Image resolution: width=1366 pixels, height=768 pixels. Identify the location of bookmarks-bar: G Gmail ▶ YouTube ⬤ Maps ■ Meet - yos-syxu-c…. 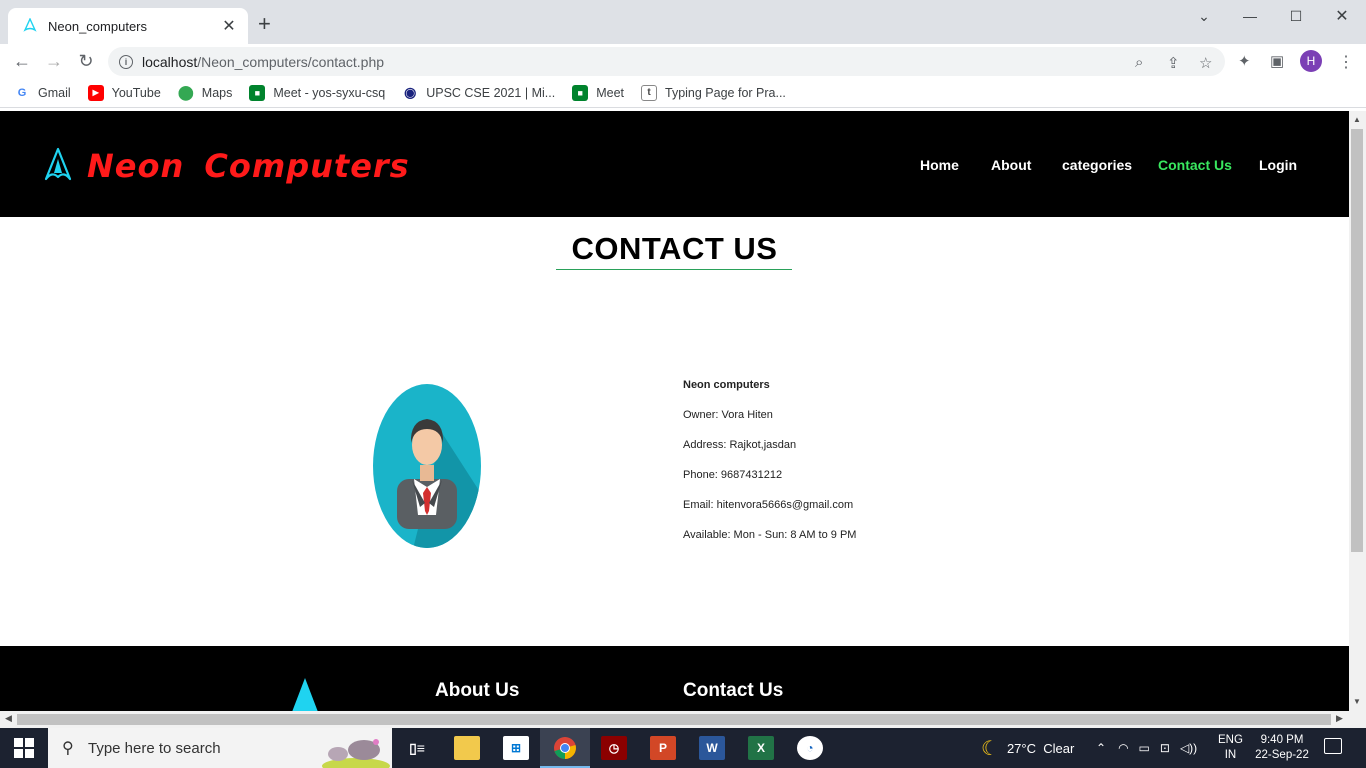
(683, 93).